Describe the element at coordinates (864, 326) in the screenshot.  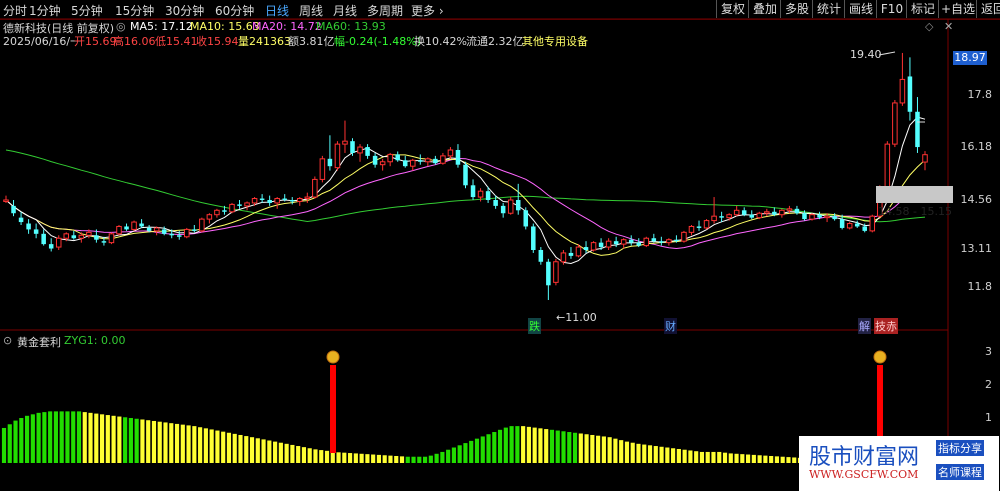
I see `event-unlock-marker: 解` at that location.